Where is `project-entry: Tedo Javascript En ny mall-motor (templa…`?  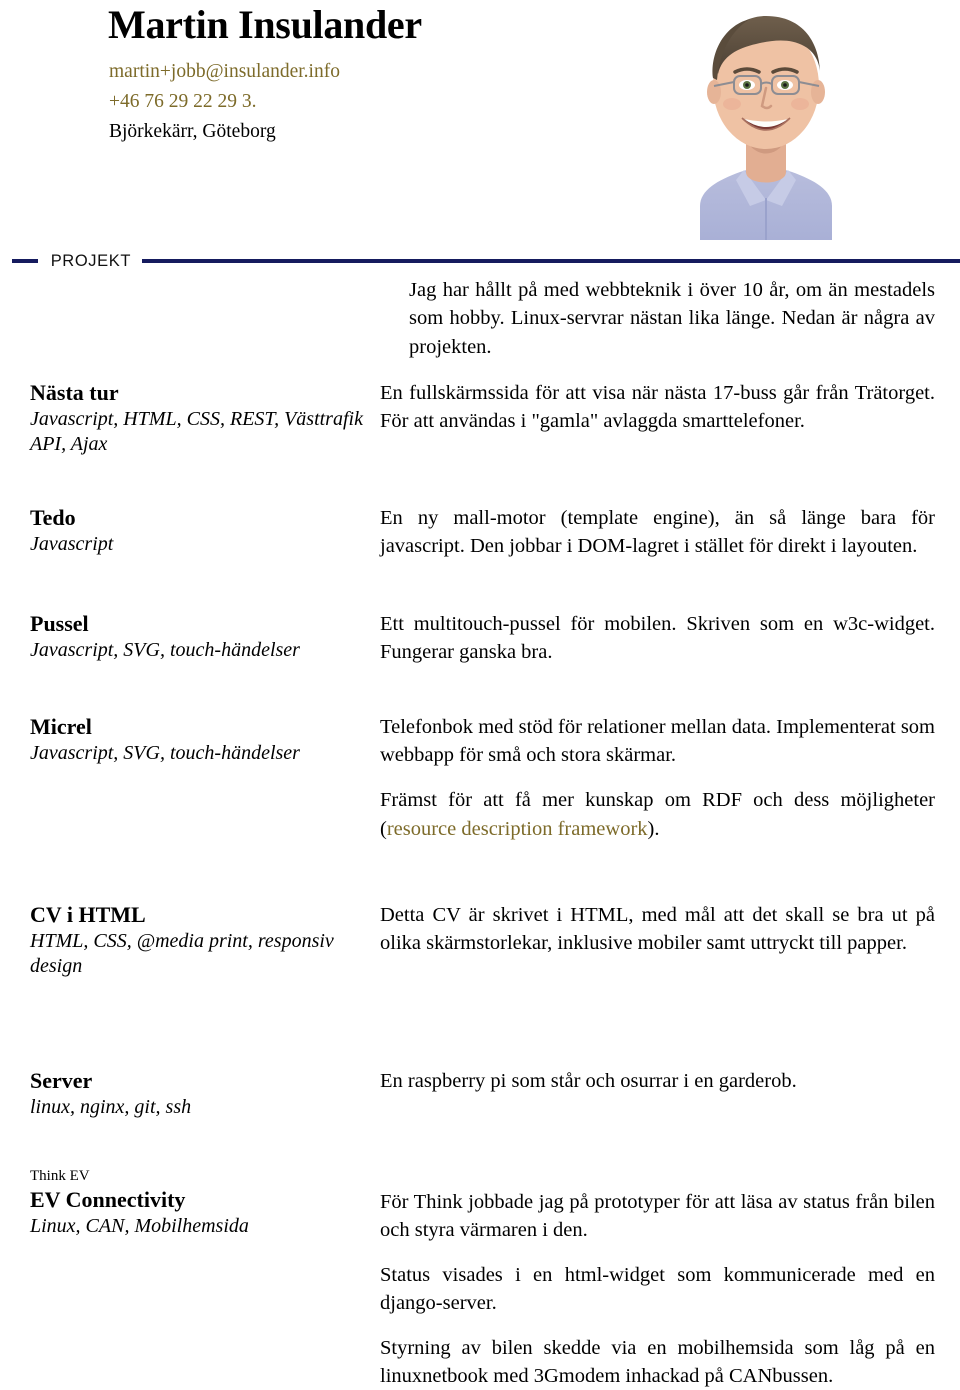
project-entry: Tedo Javascript En ny mall-motor (templa… is located at coordinates (480, 532).